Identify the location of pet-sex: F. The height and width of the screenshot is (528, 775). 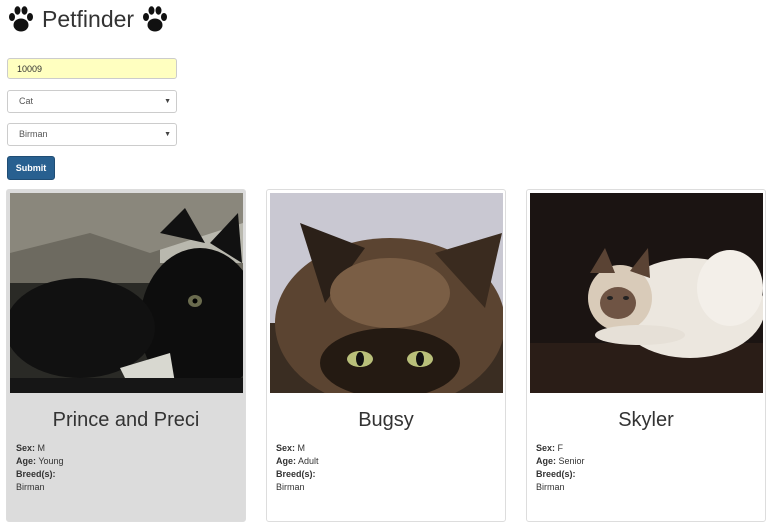
(560, 448).